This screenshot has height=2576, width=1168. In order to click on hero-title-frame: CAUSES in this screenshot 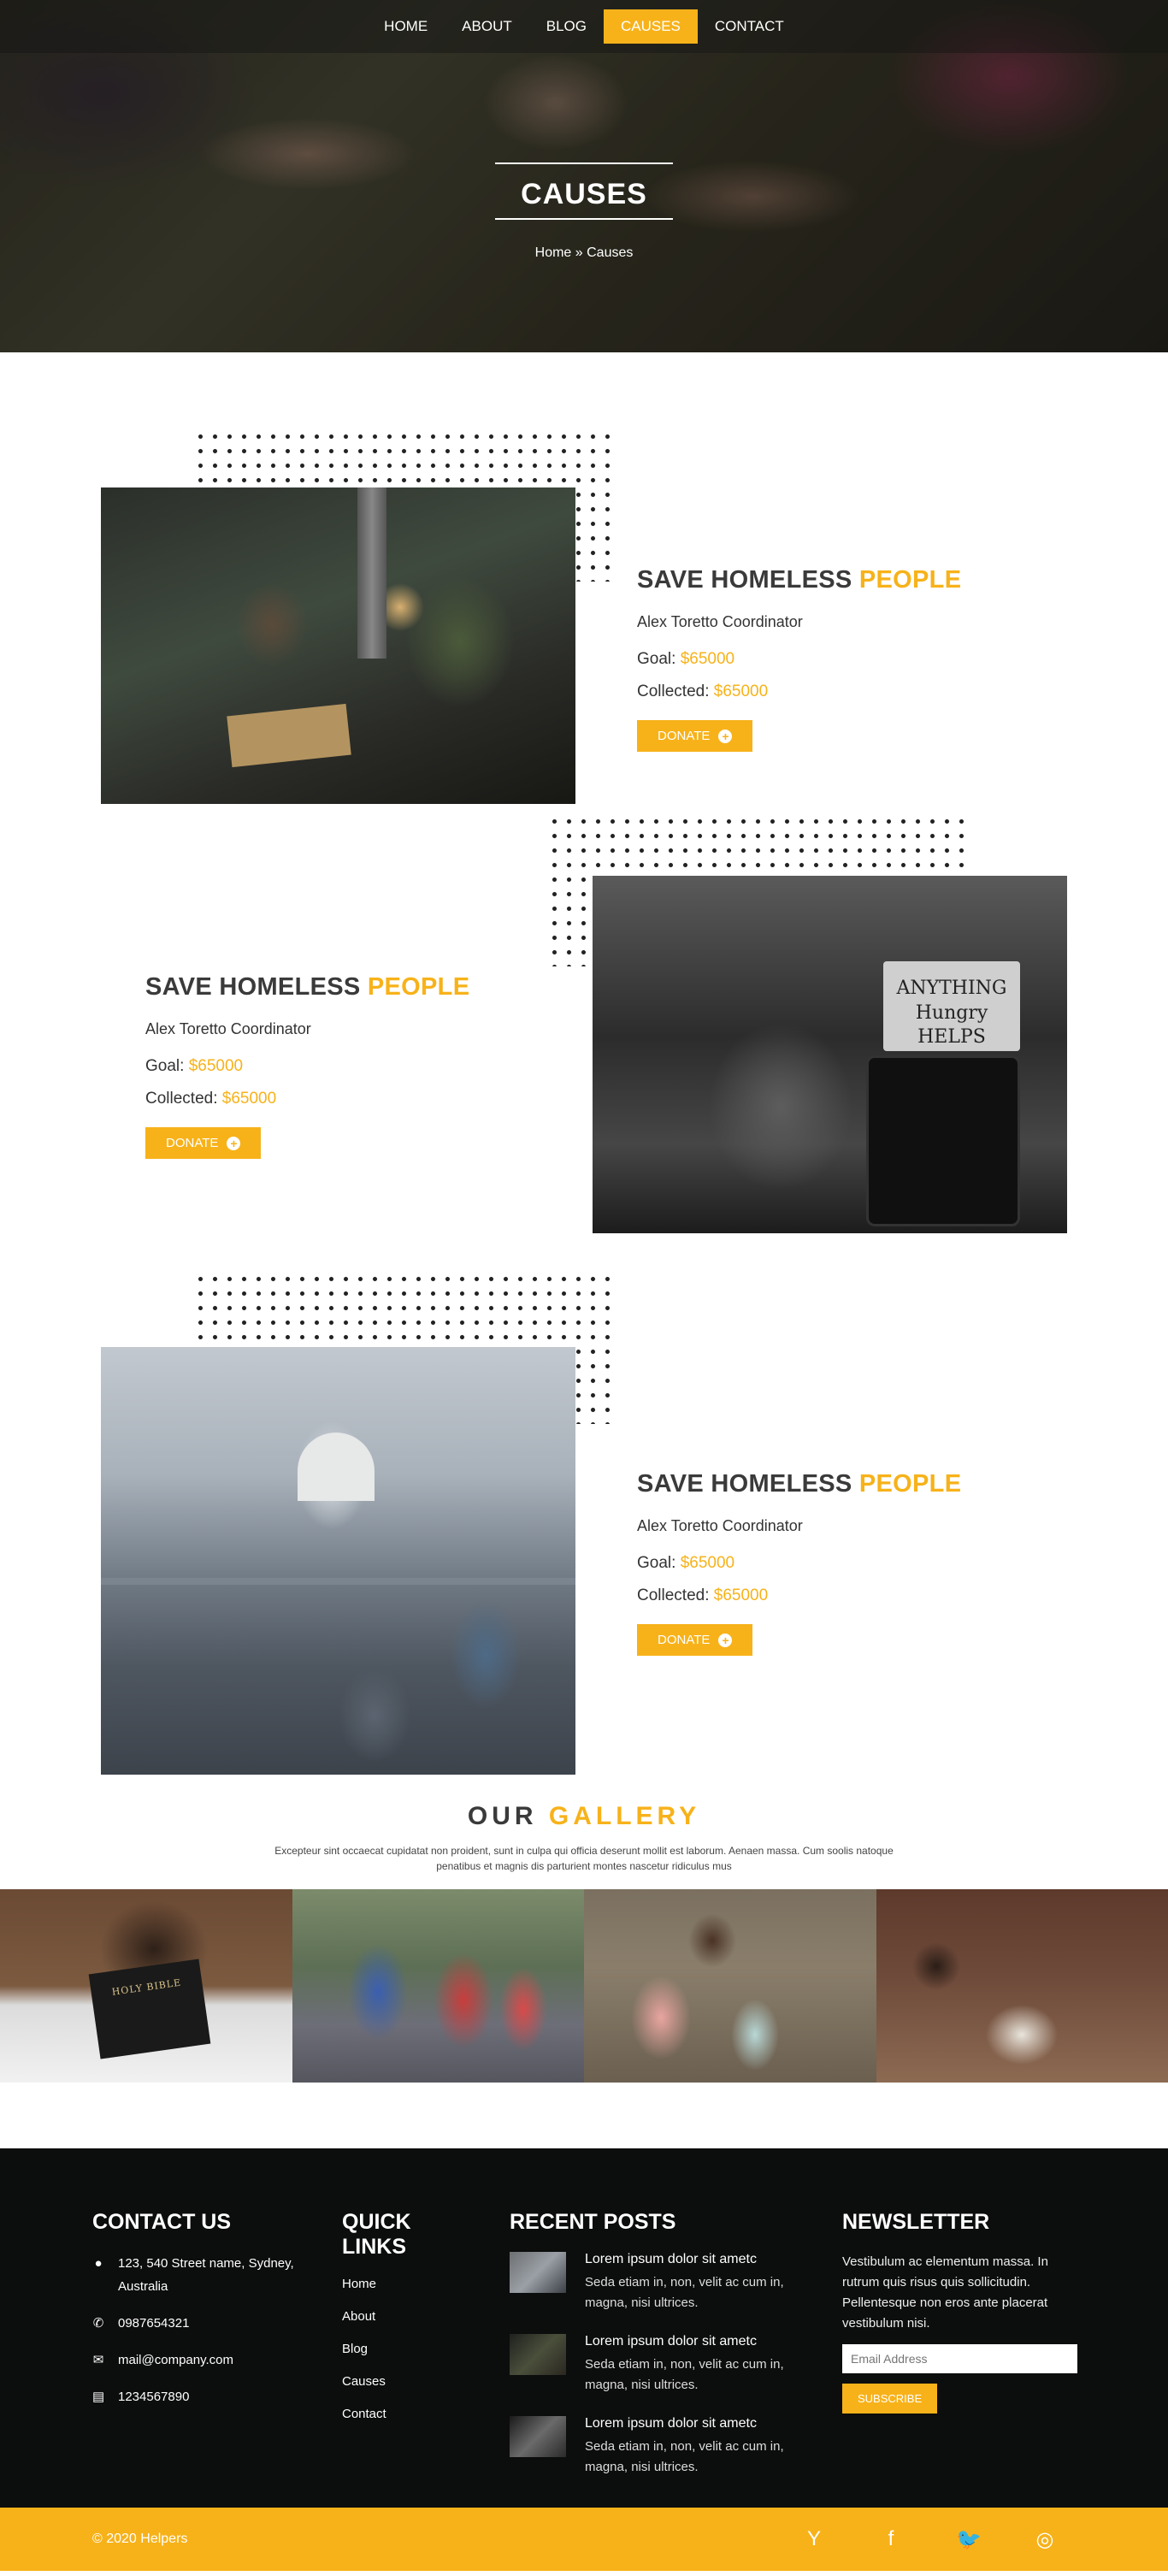, I will do `click(584, 191)`.